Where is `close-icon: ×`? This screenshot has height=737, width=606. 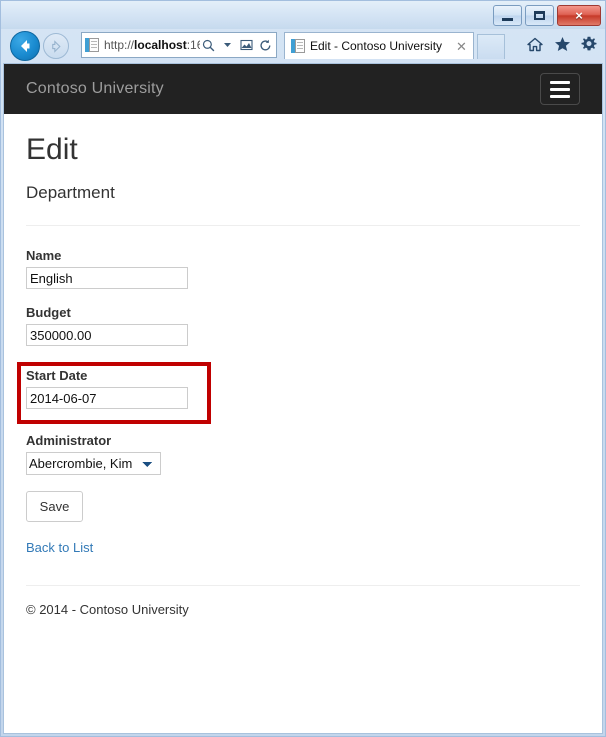 close-icon: × is located at coordinates (579, 15).